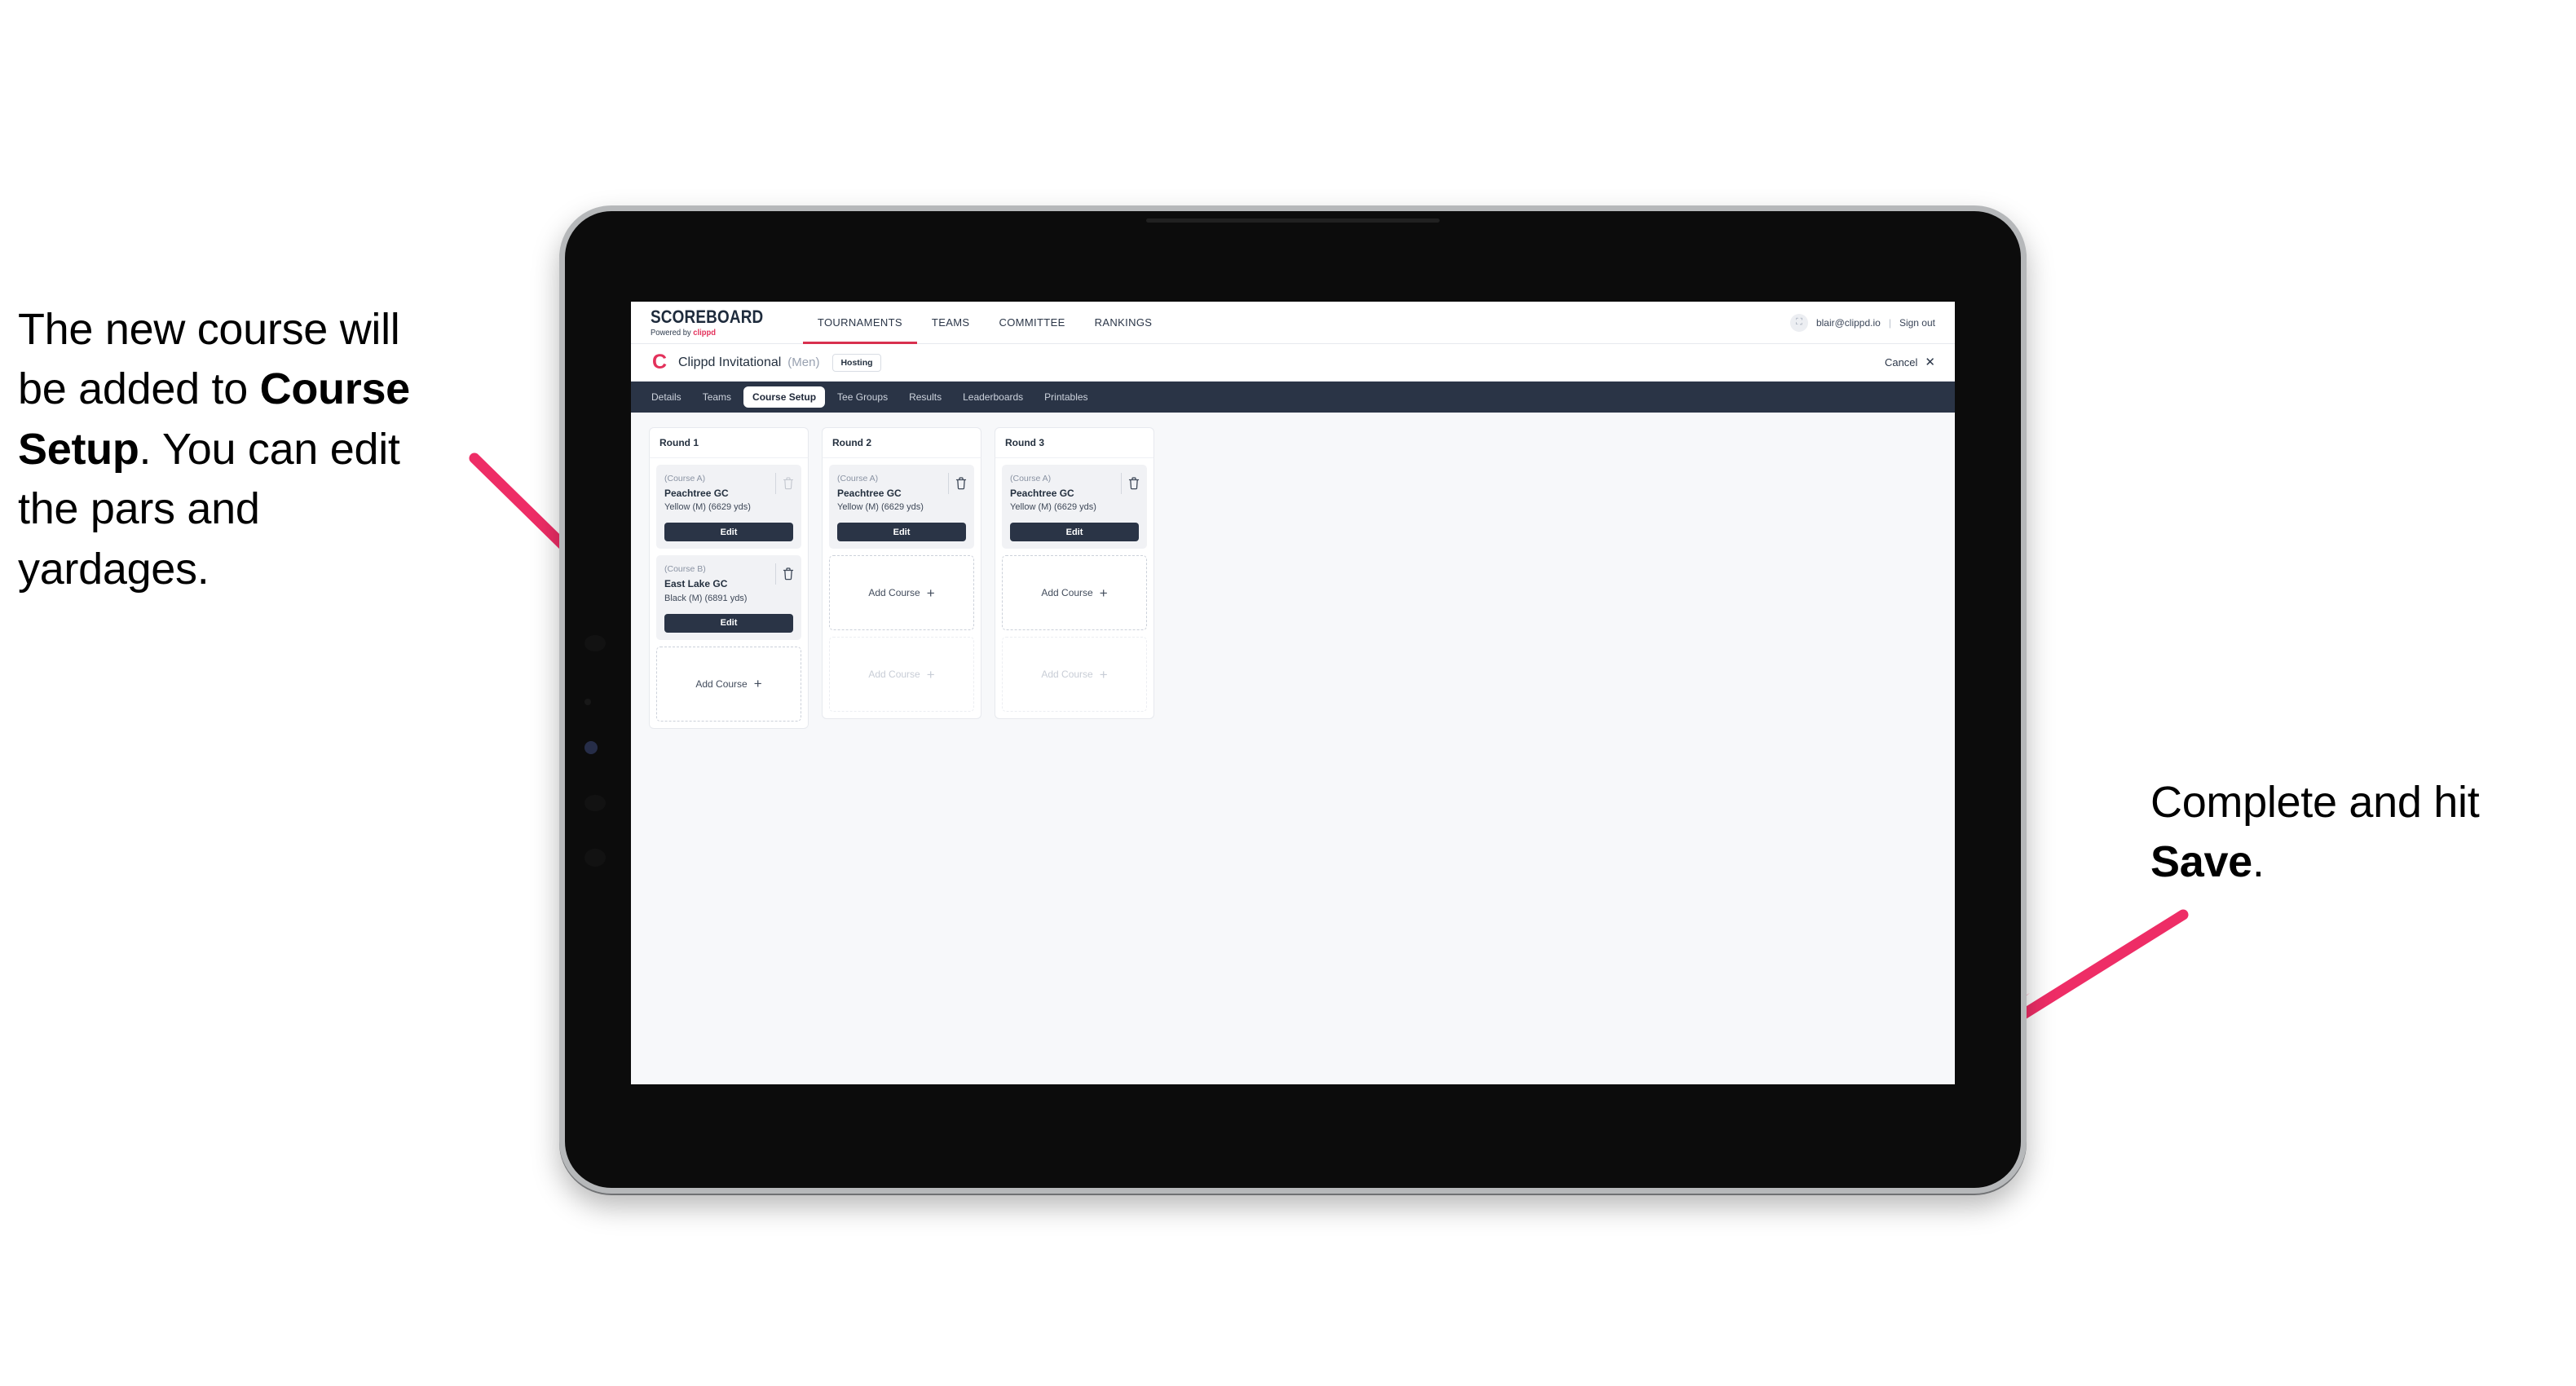 Image resolution: width=2576 pixels, height=1386 pixels. I want to click on add-course-button-disabled: Add Course +, so click(901, 675).